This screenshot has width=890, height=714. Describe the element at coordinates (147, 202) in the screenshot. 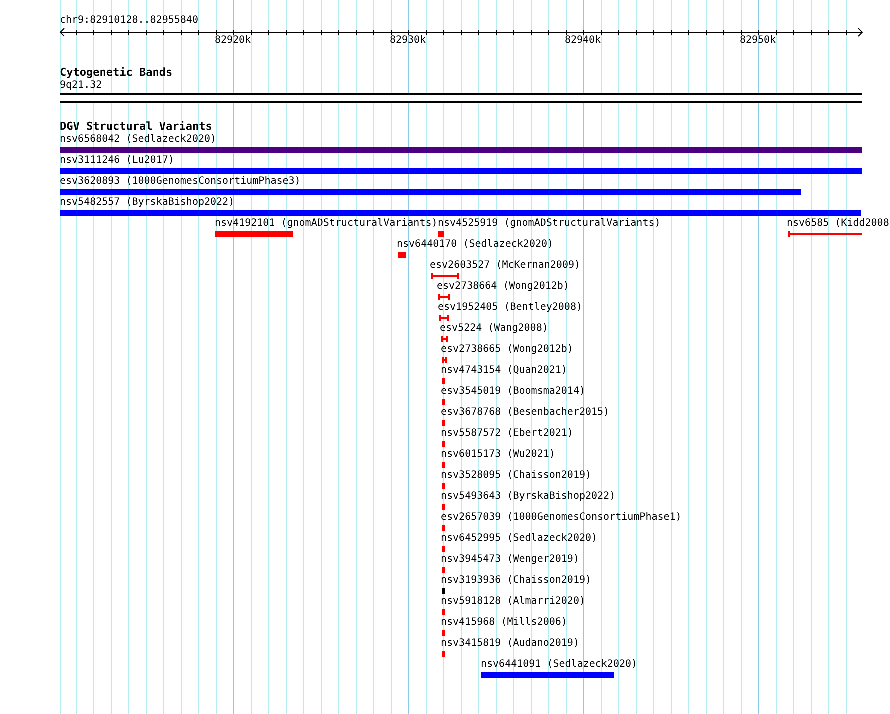

I see `variant-label: nsv5482557 (ByrskaBishop2022)` at that location.